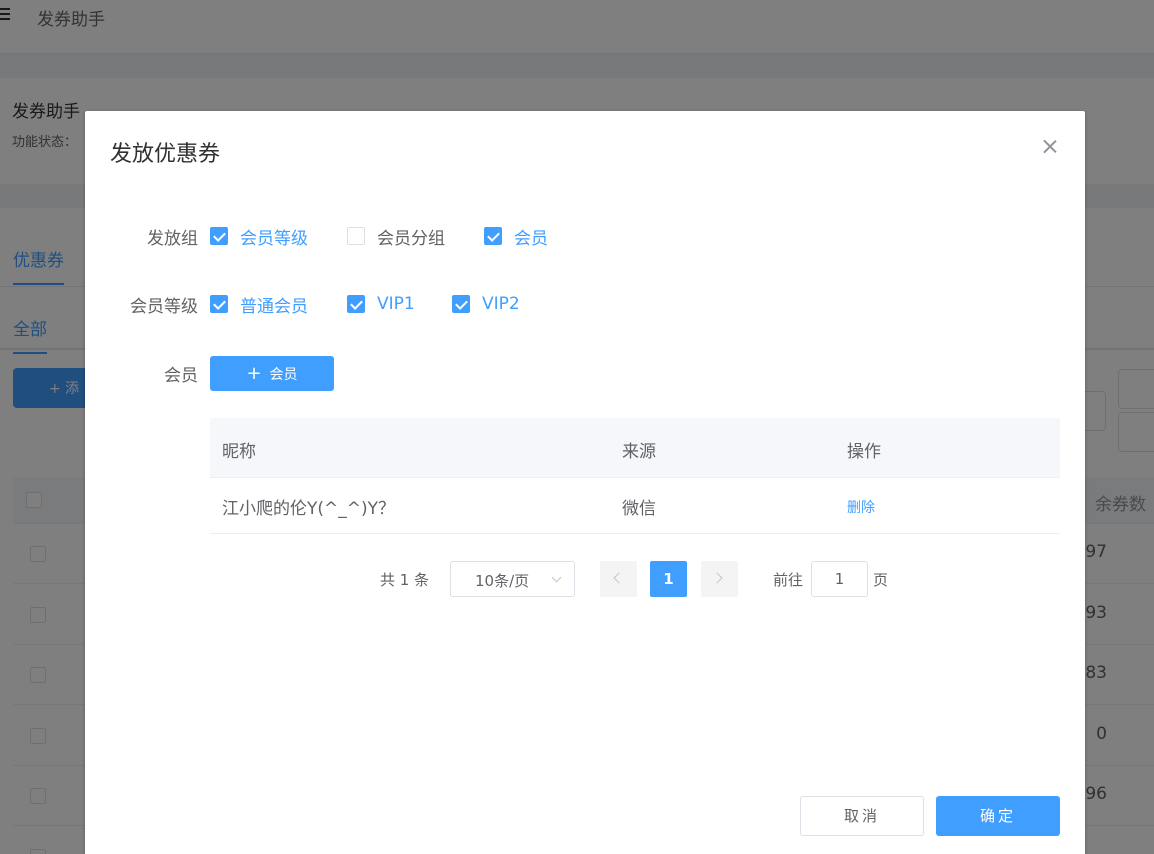  I want to click on goto-suffix: 页, so click(881, 580).